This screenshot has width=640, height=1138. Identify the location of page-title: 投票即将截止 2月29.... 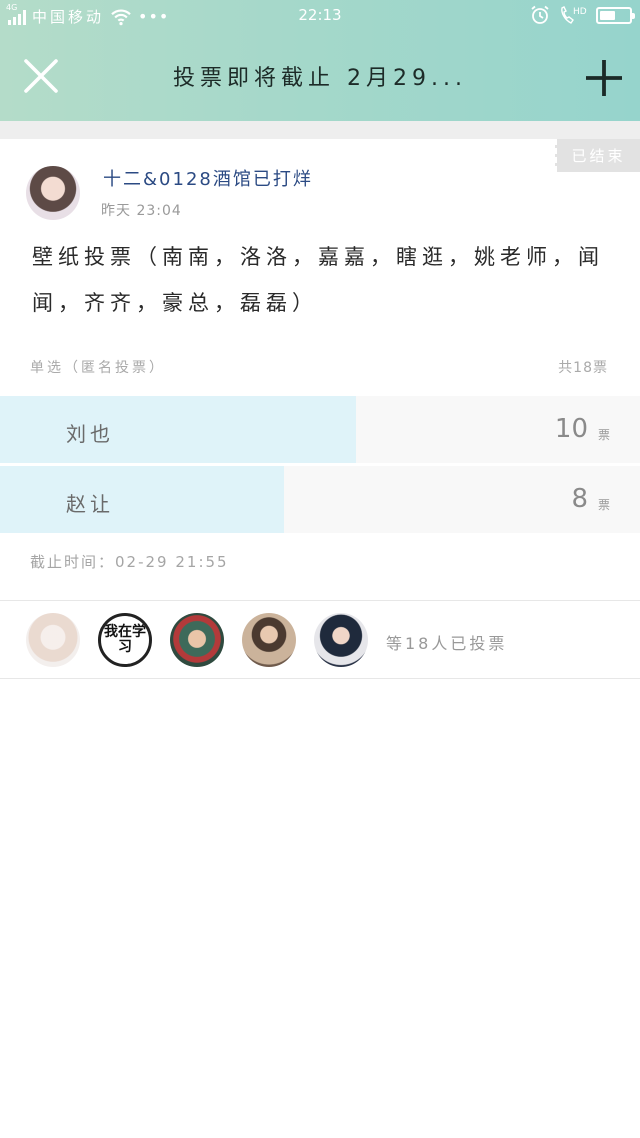
(320, 78).